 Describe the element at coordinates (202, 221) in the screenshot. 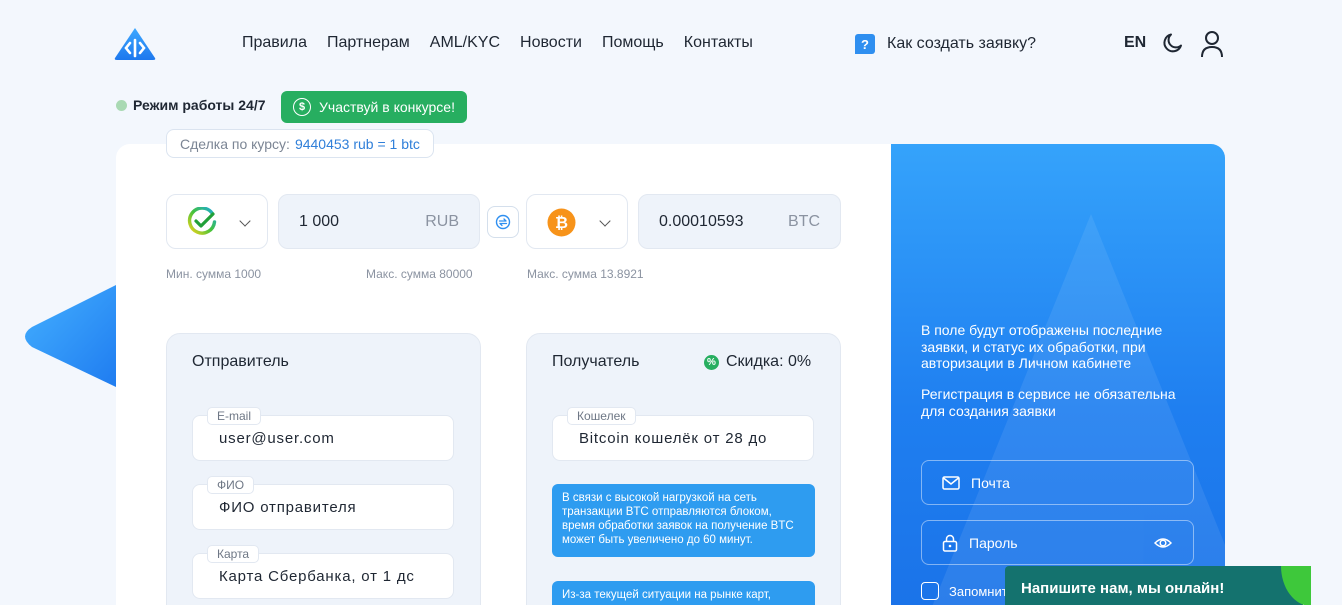

I see `sberbank-icon` at that location.